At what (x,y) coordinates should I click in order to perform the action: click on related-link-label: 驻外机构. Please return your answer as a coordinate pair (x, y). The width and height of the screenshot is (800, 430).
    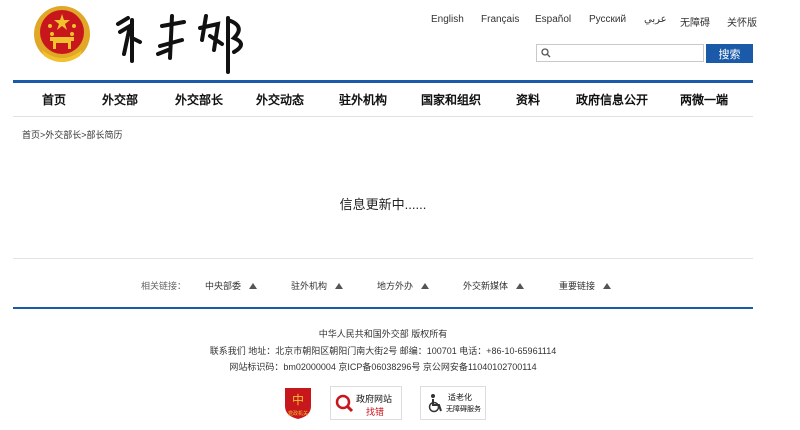
    Looking at the image, I should click on (309, 286).